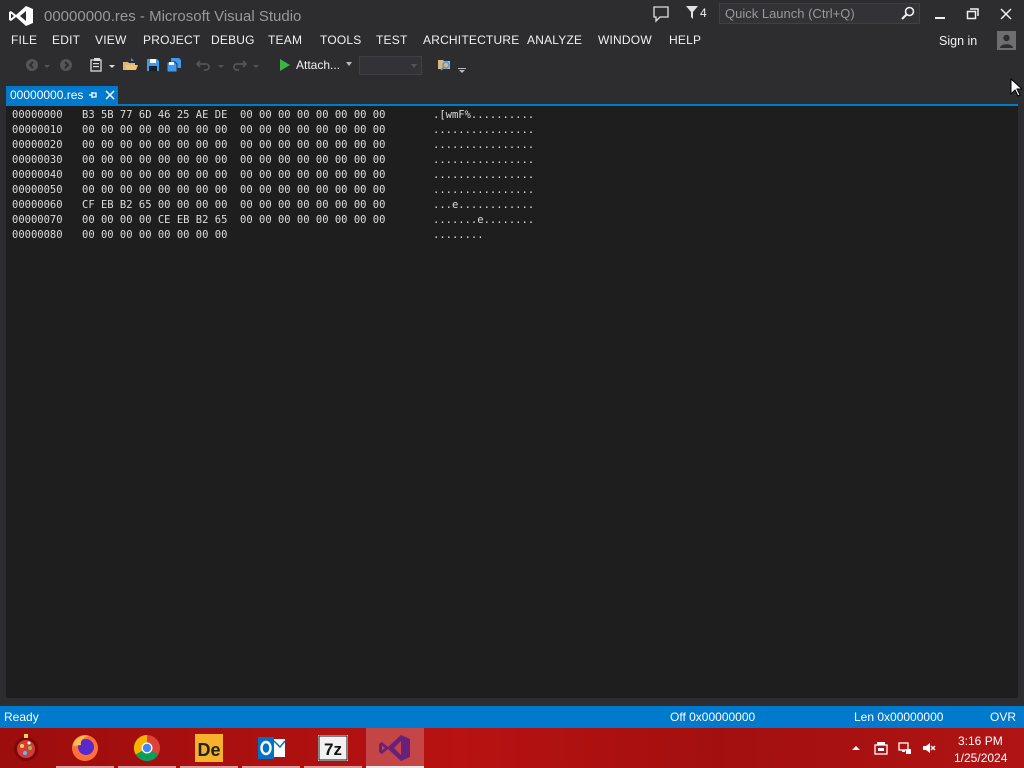 This screenshot has height=768, width=1024. What do you see at coordinates (233, 40) in the screenshot?
I see `menu-debug: DEBUG` at bounding box center [233, 40].